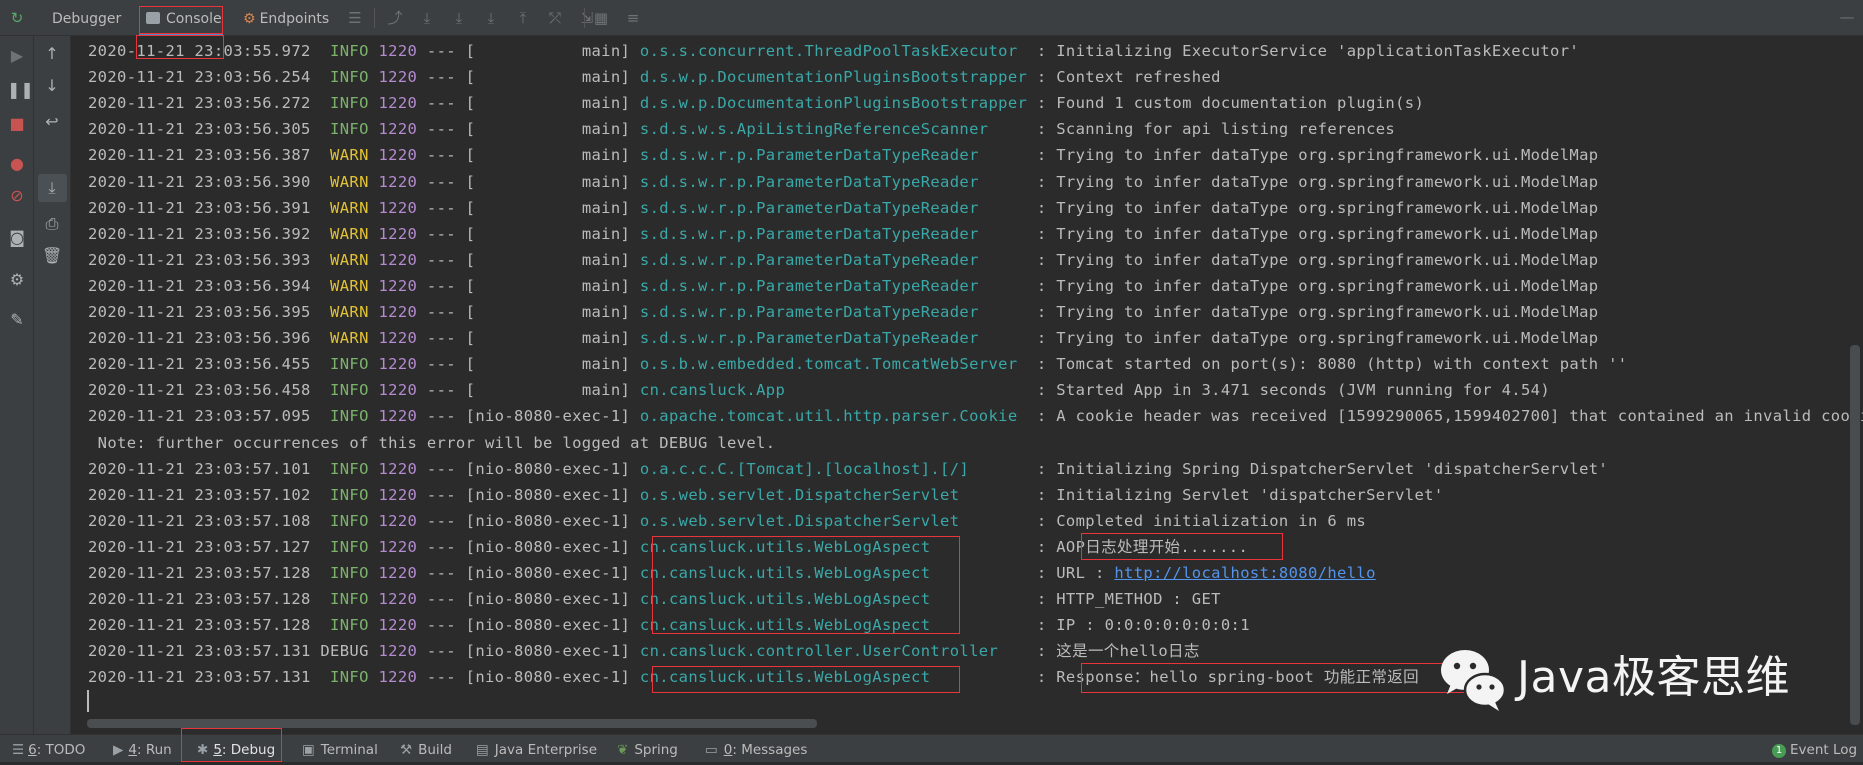 The height and width of the screenshot is (765, 1863). I want to click on java-enterprise-icon: ▤, so click(482, 750).